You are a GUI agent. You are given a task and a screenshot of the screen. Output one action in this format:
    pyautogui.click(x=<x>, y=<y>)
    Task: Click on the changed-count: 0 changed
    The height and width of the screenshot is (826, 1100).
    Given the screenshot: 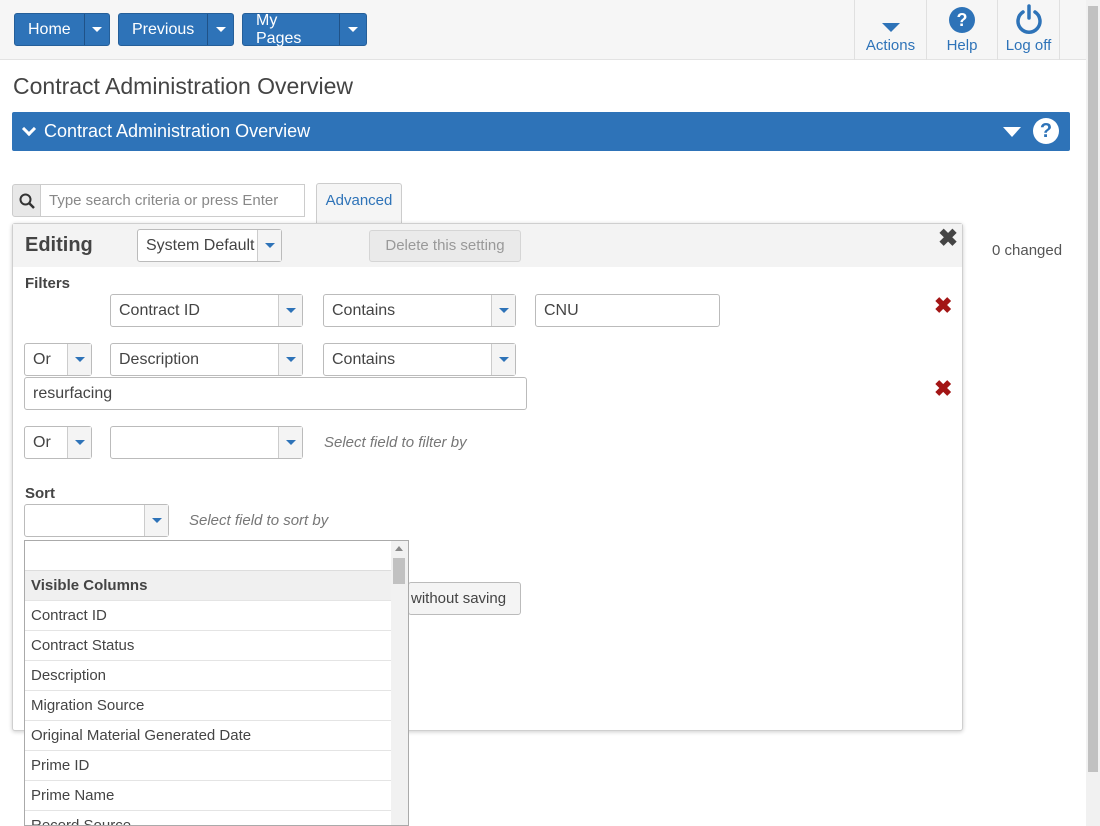 What is the action you would take?
    pyautogui.click(x=1027, y=250)
    